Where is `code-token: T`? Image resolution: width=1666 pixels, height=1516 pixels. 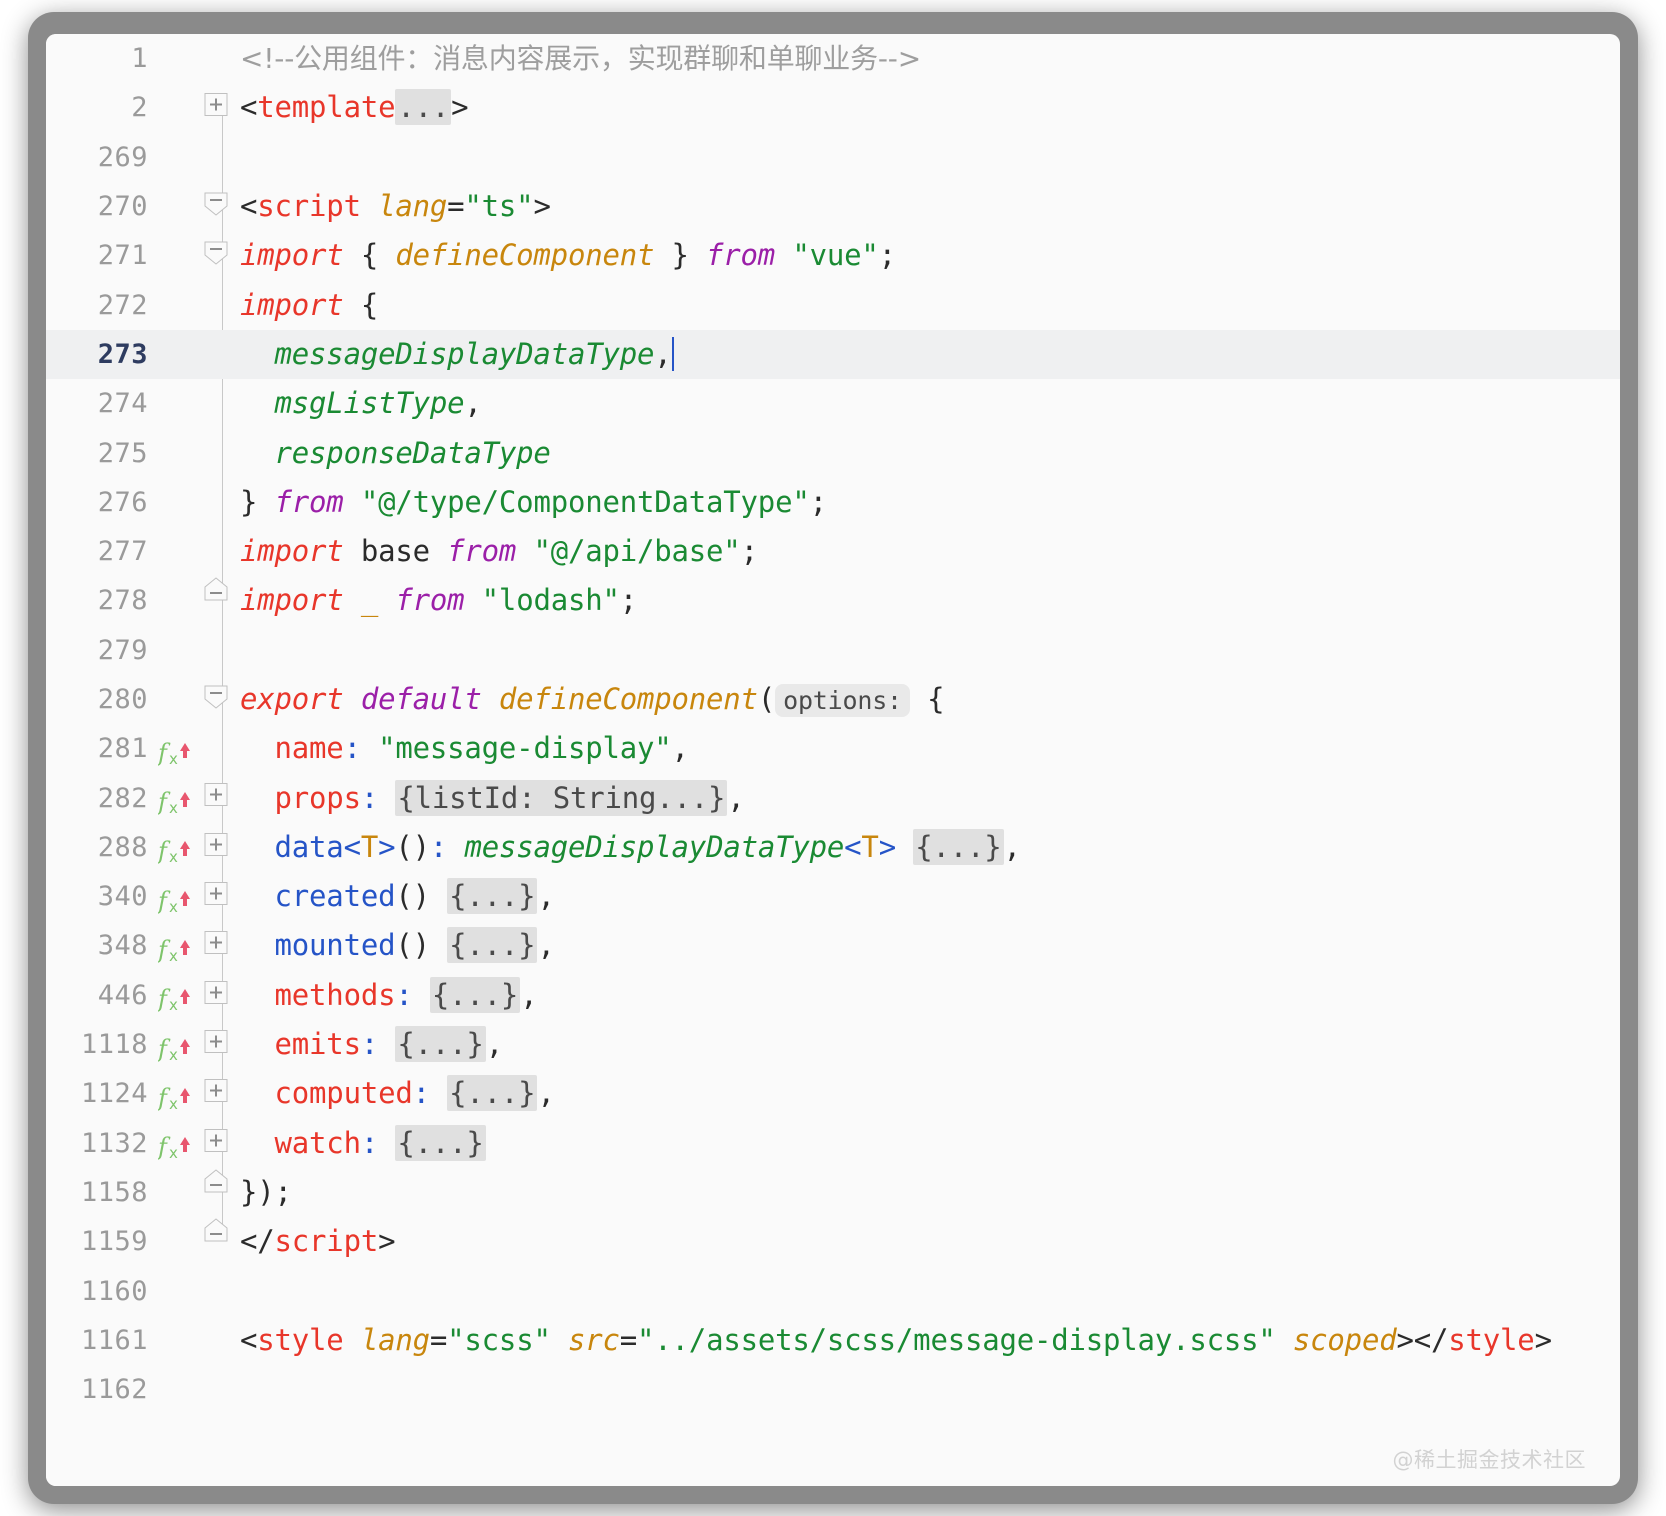
code-token: T is located at coordinates (369, 846).